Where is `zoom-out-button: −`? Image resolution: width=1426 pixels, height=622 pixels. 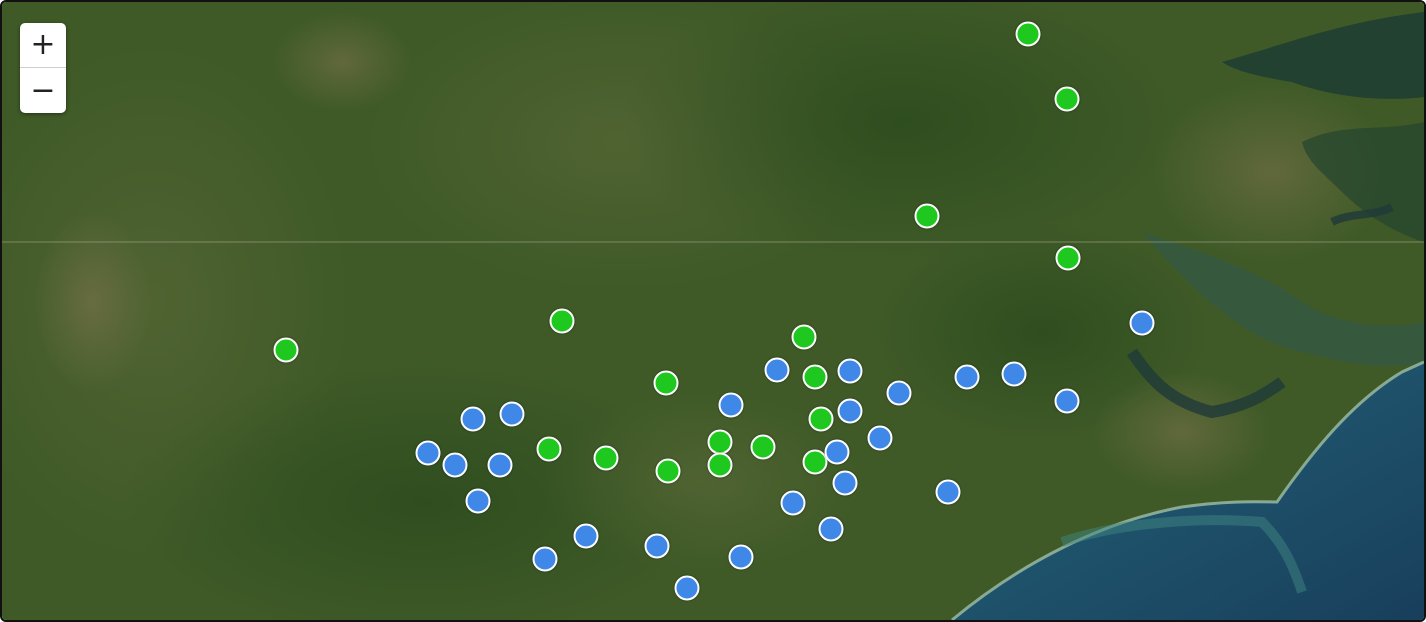
zoom-out-button: − is located at coordinates (43, 90).